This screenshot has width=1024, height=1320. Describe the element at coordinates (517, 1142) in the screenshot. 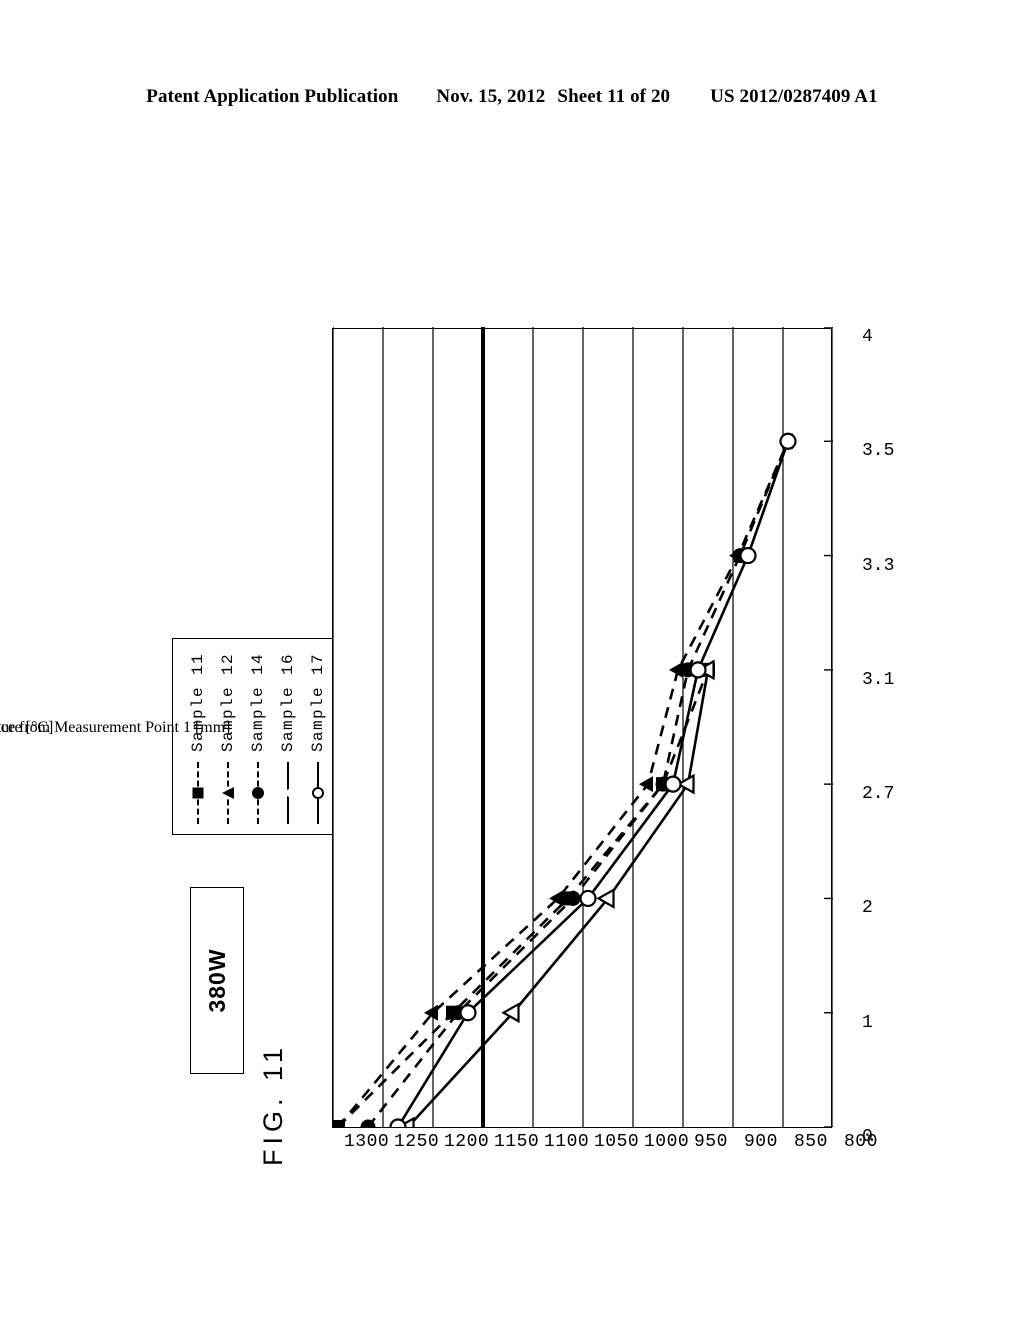

I see `y-tick-label-1150: 1150` at that location.